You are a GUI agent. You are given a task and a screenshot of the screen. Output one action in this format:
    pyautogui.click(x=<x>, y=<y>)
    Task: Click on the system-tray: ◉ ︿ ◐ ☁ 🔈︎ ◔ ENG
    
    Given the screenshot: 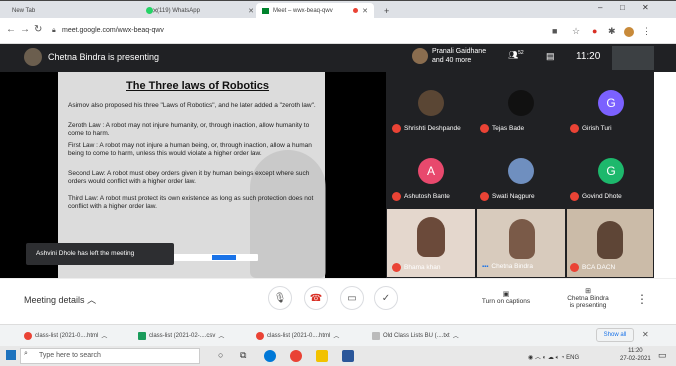 What is the action you would take?
    pyautogui.click(x=553, y=357)
    